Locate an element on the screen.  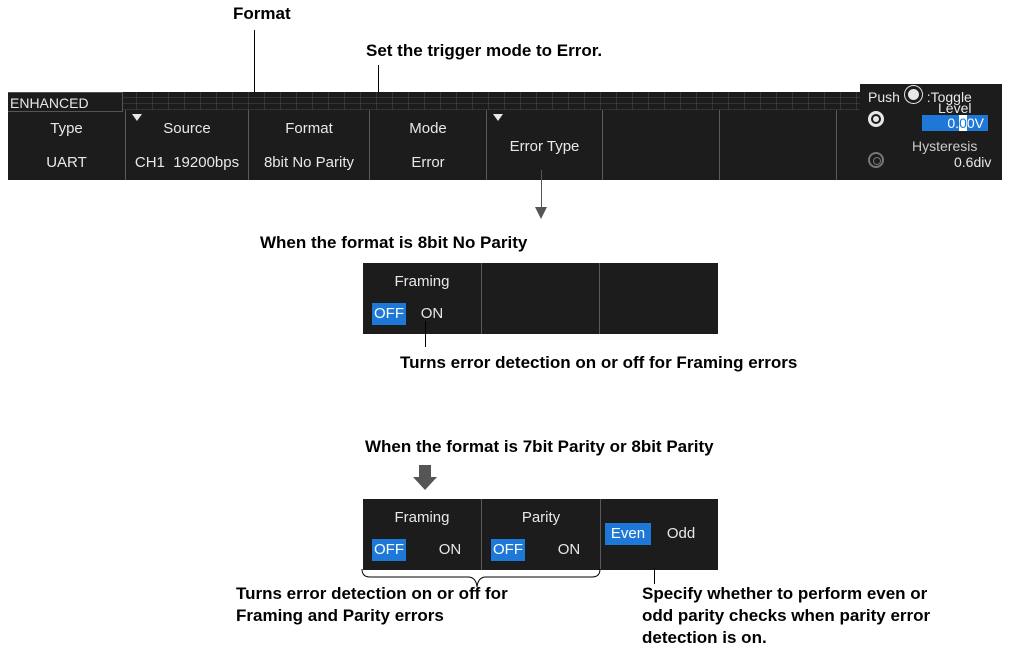
enhanced-tab: ENHANCED is located at coordinates (65, 102).